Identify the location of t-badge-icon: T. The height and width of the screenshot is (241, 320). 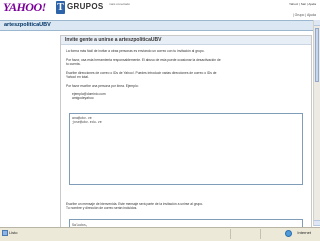
(60, 7).